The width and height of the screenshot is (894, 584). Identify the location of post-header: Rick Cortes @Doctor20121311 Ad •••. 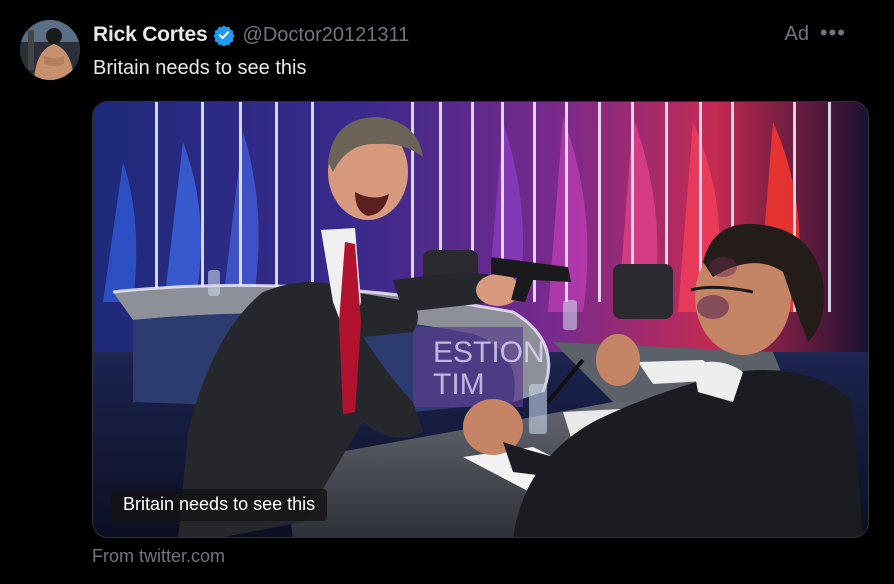
(483, 34).